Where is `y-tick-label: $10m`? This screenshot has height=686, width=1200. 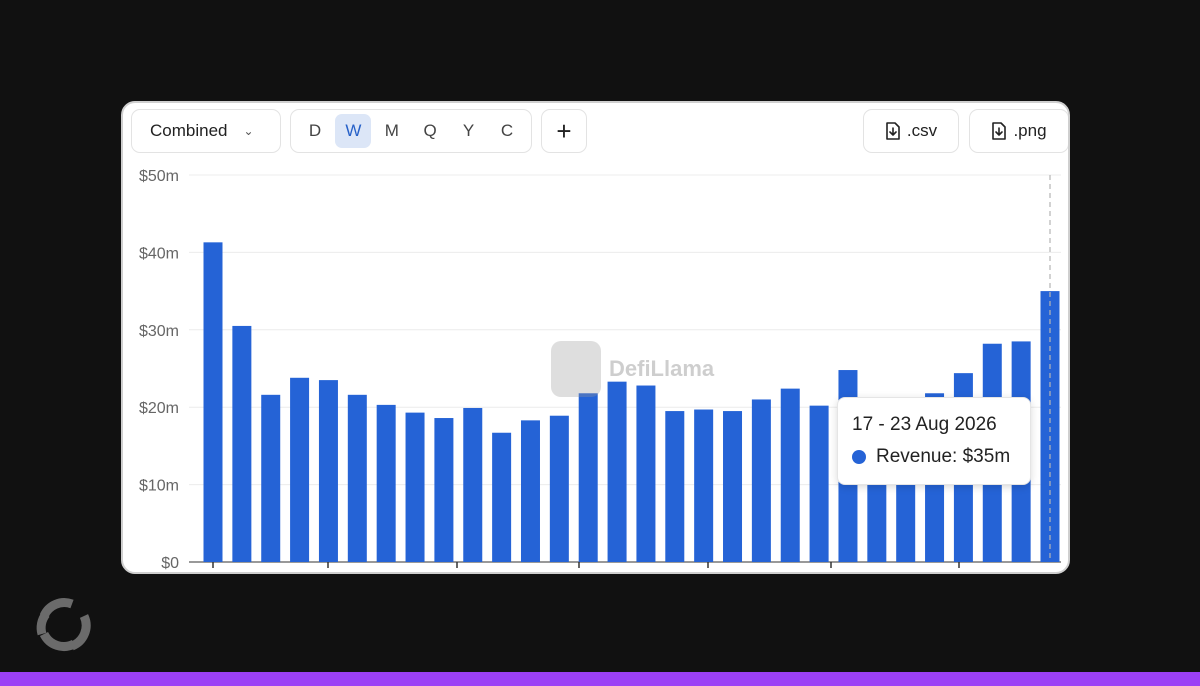 y-tick-label: $10m is located at coordinates (159, 486).